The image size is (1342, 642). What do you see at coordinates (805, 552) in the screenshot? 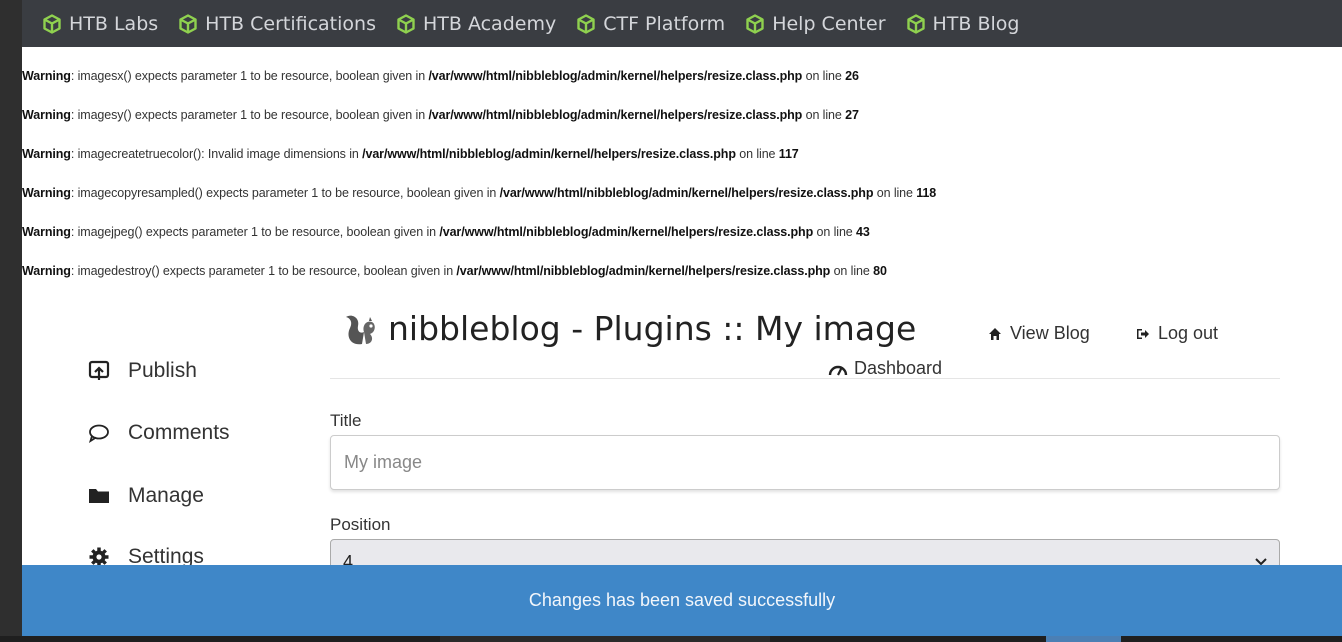
I see `position-select: 4` at bounding box center [805, 552].